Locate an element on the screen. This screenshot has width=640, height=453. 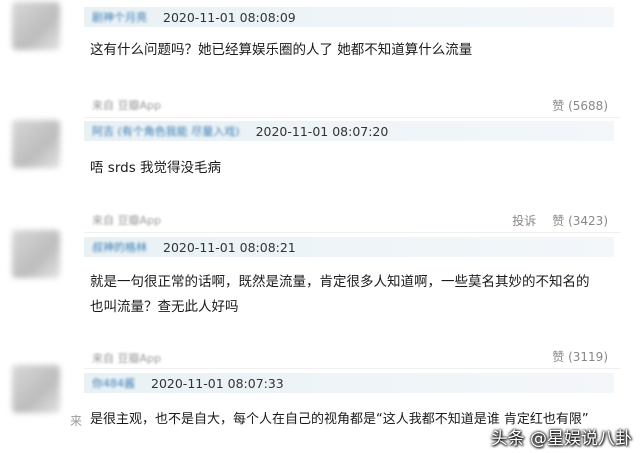
comment-header: 剧神个月亮 2020-11-01 08:08:09 is located at coordinates (349, 17).